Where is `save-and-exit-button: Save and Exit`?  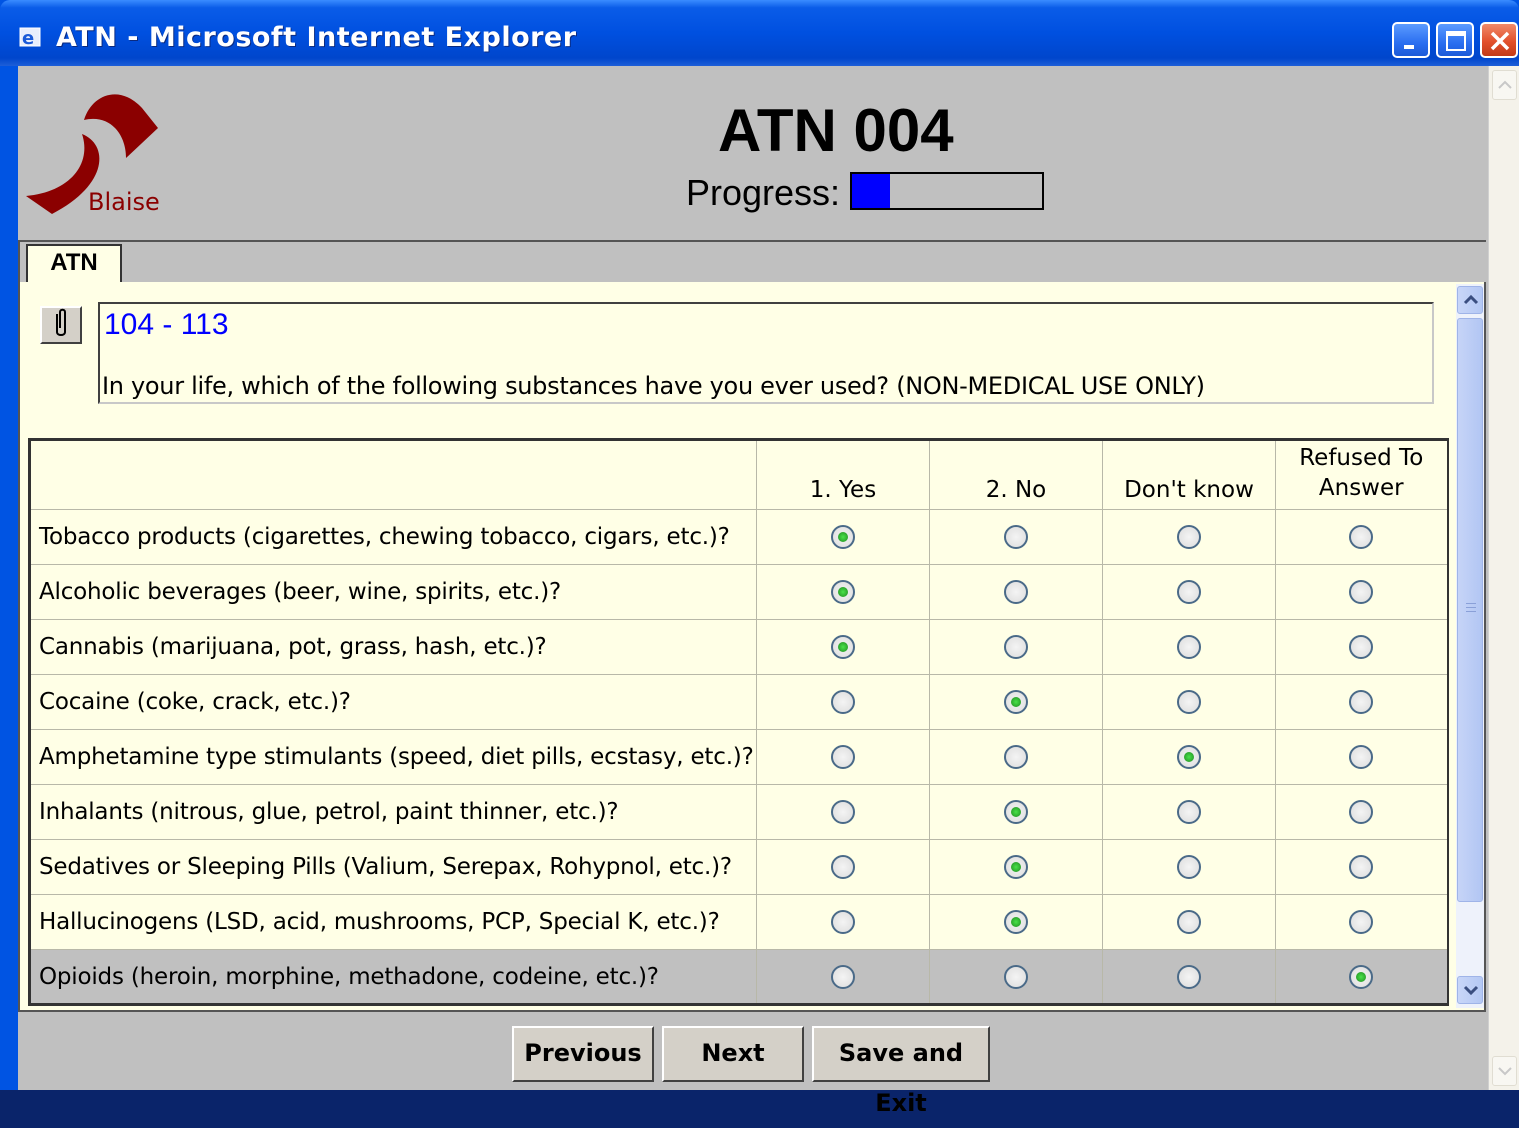
save-and-exit-button: Save and Exit is located at coordinates (901, 1071).